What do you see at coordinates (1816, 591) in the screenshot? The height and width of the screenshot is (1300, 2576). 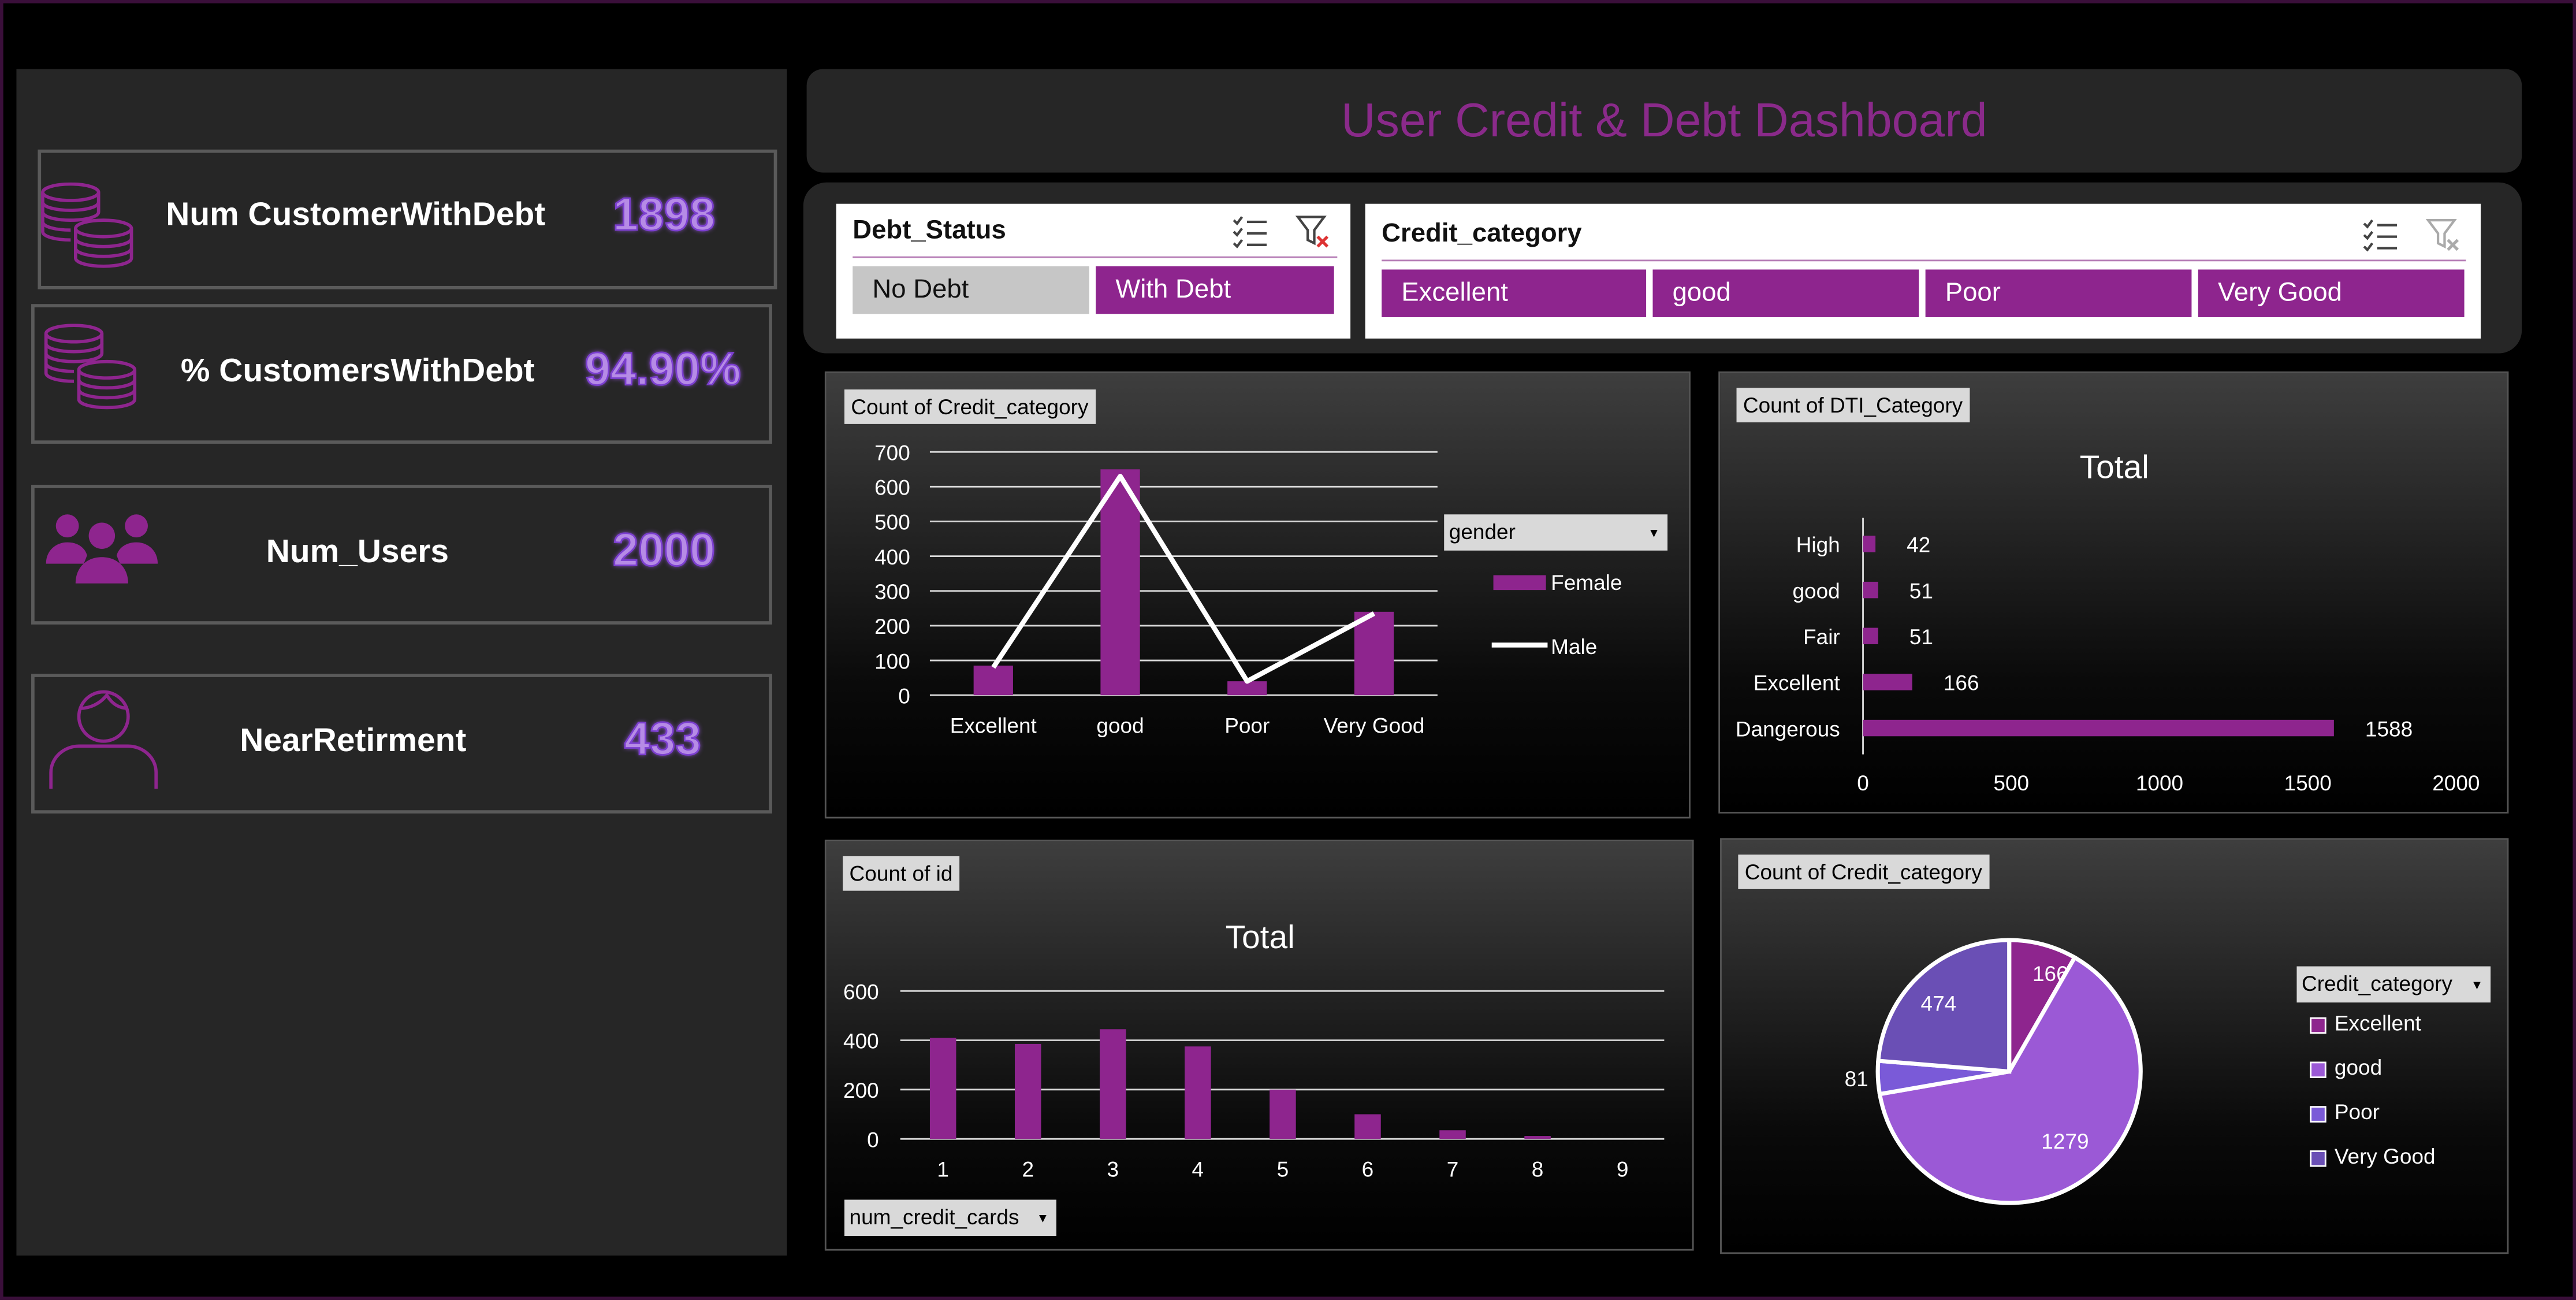 I see `y-tick-label: good` at bounding box center [1816, 591].